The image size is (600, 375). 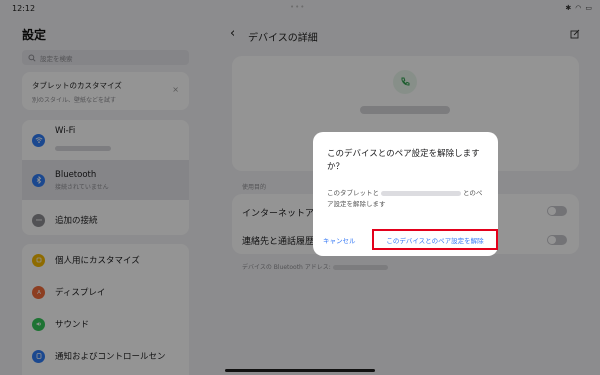 What do you see at coordinates (403, 160) in the screenshot?
I see `dialog-title: このデバイスとのペア設定を解除しますか？` at bounding box center [403, 160].